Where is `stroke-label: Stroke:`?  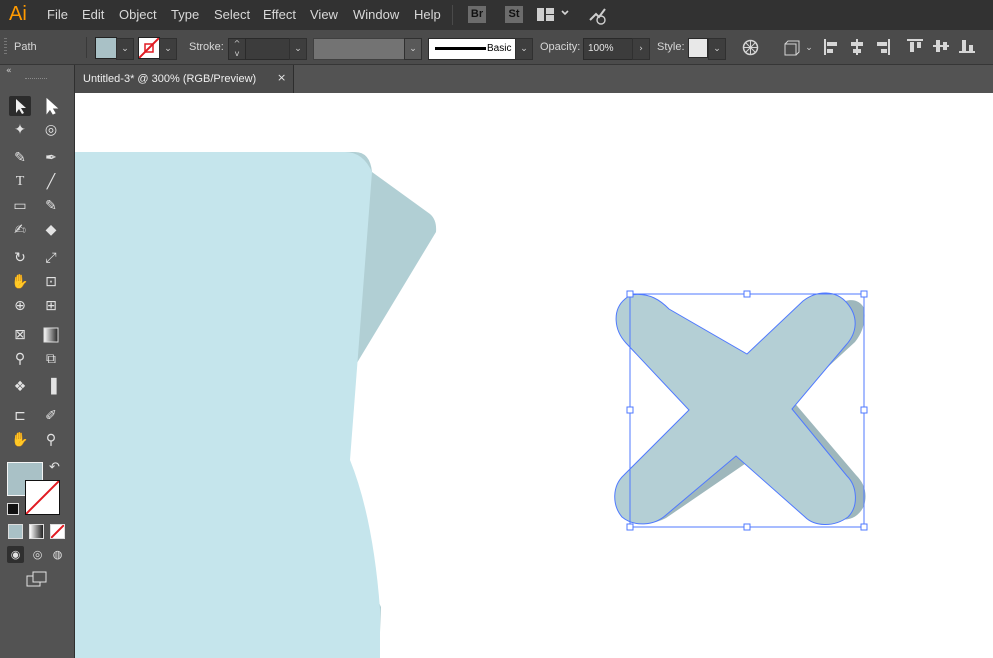
stroke-label: Stroke: is located at coordinates (206, 47).